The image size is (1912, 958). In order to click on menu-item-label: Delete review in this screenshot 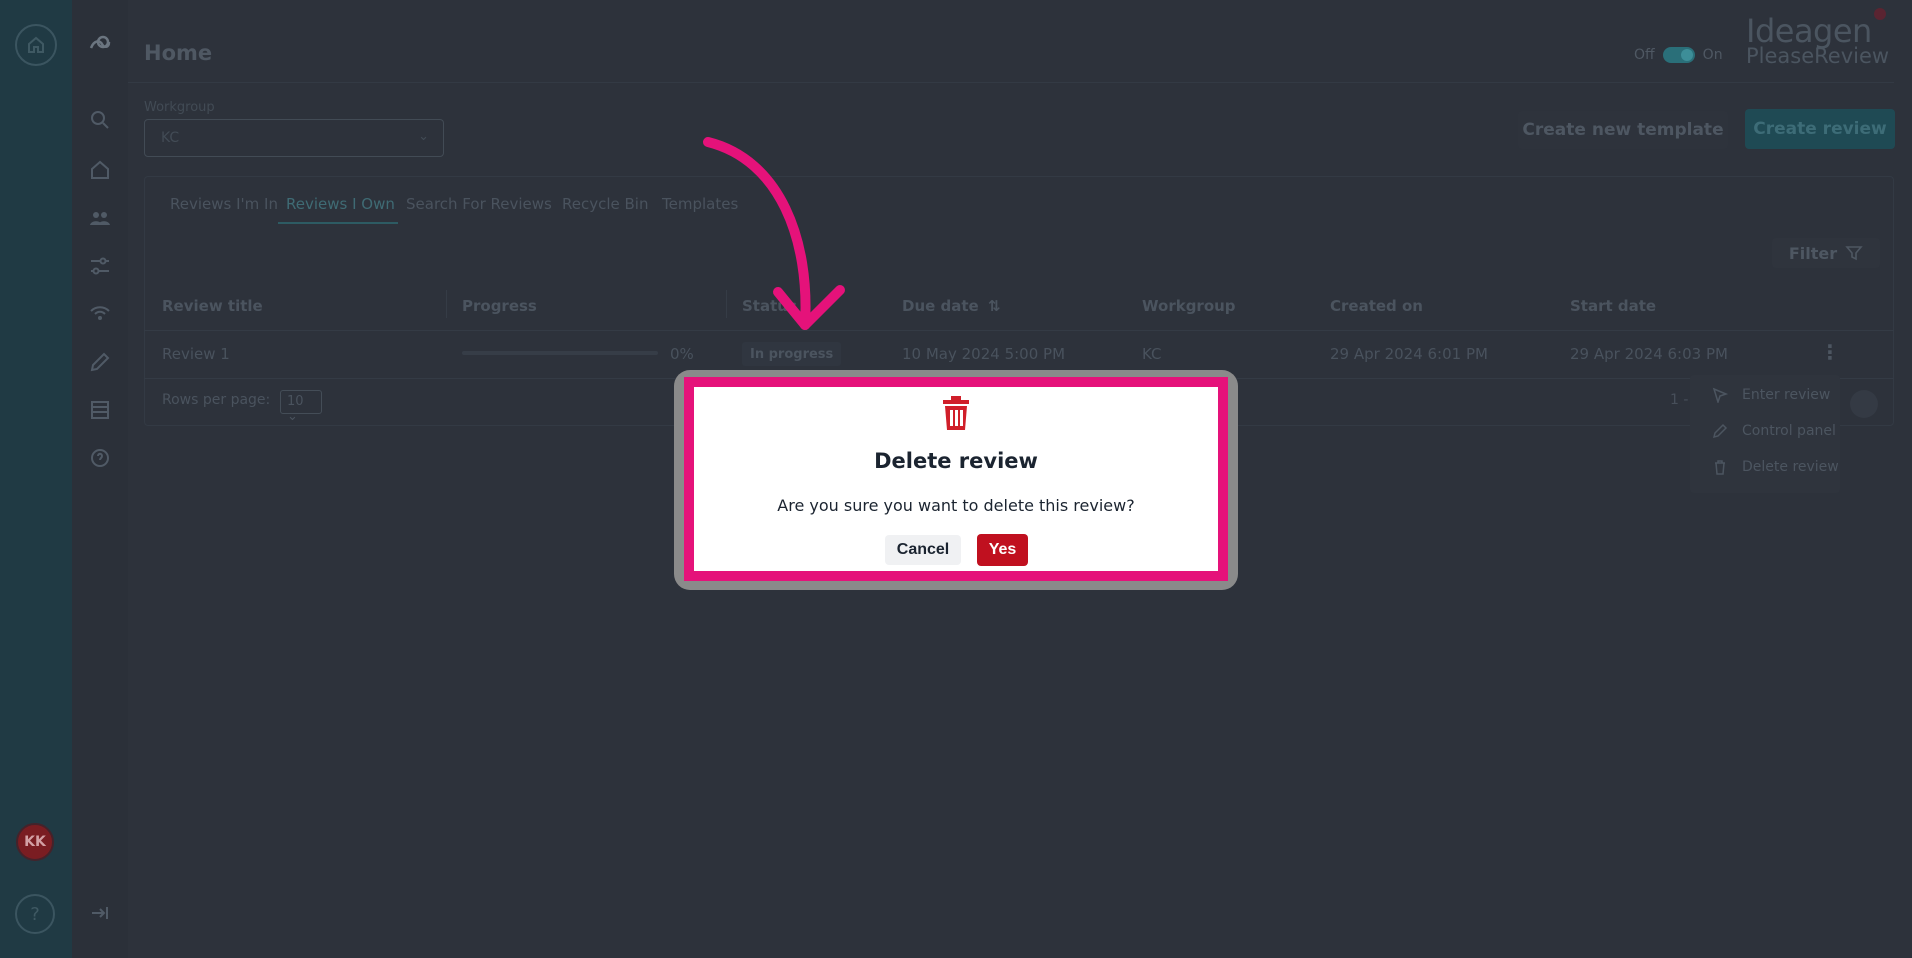, I will do `click(1790, 467)`.